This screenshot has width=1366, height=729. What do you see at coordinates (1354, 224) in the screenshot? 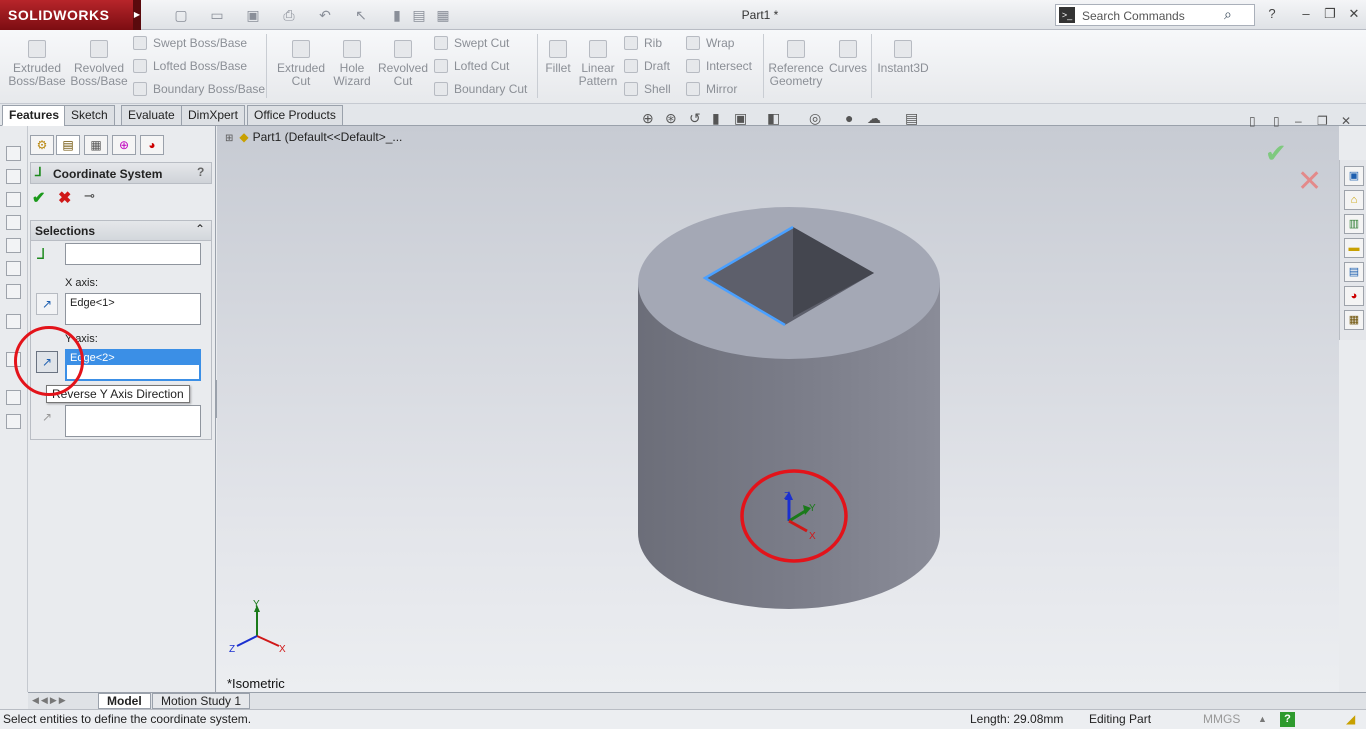
I see `design-library-icon: ▥` at bounding box center [1354, 224].